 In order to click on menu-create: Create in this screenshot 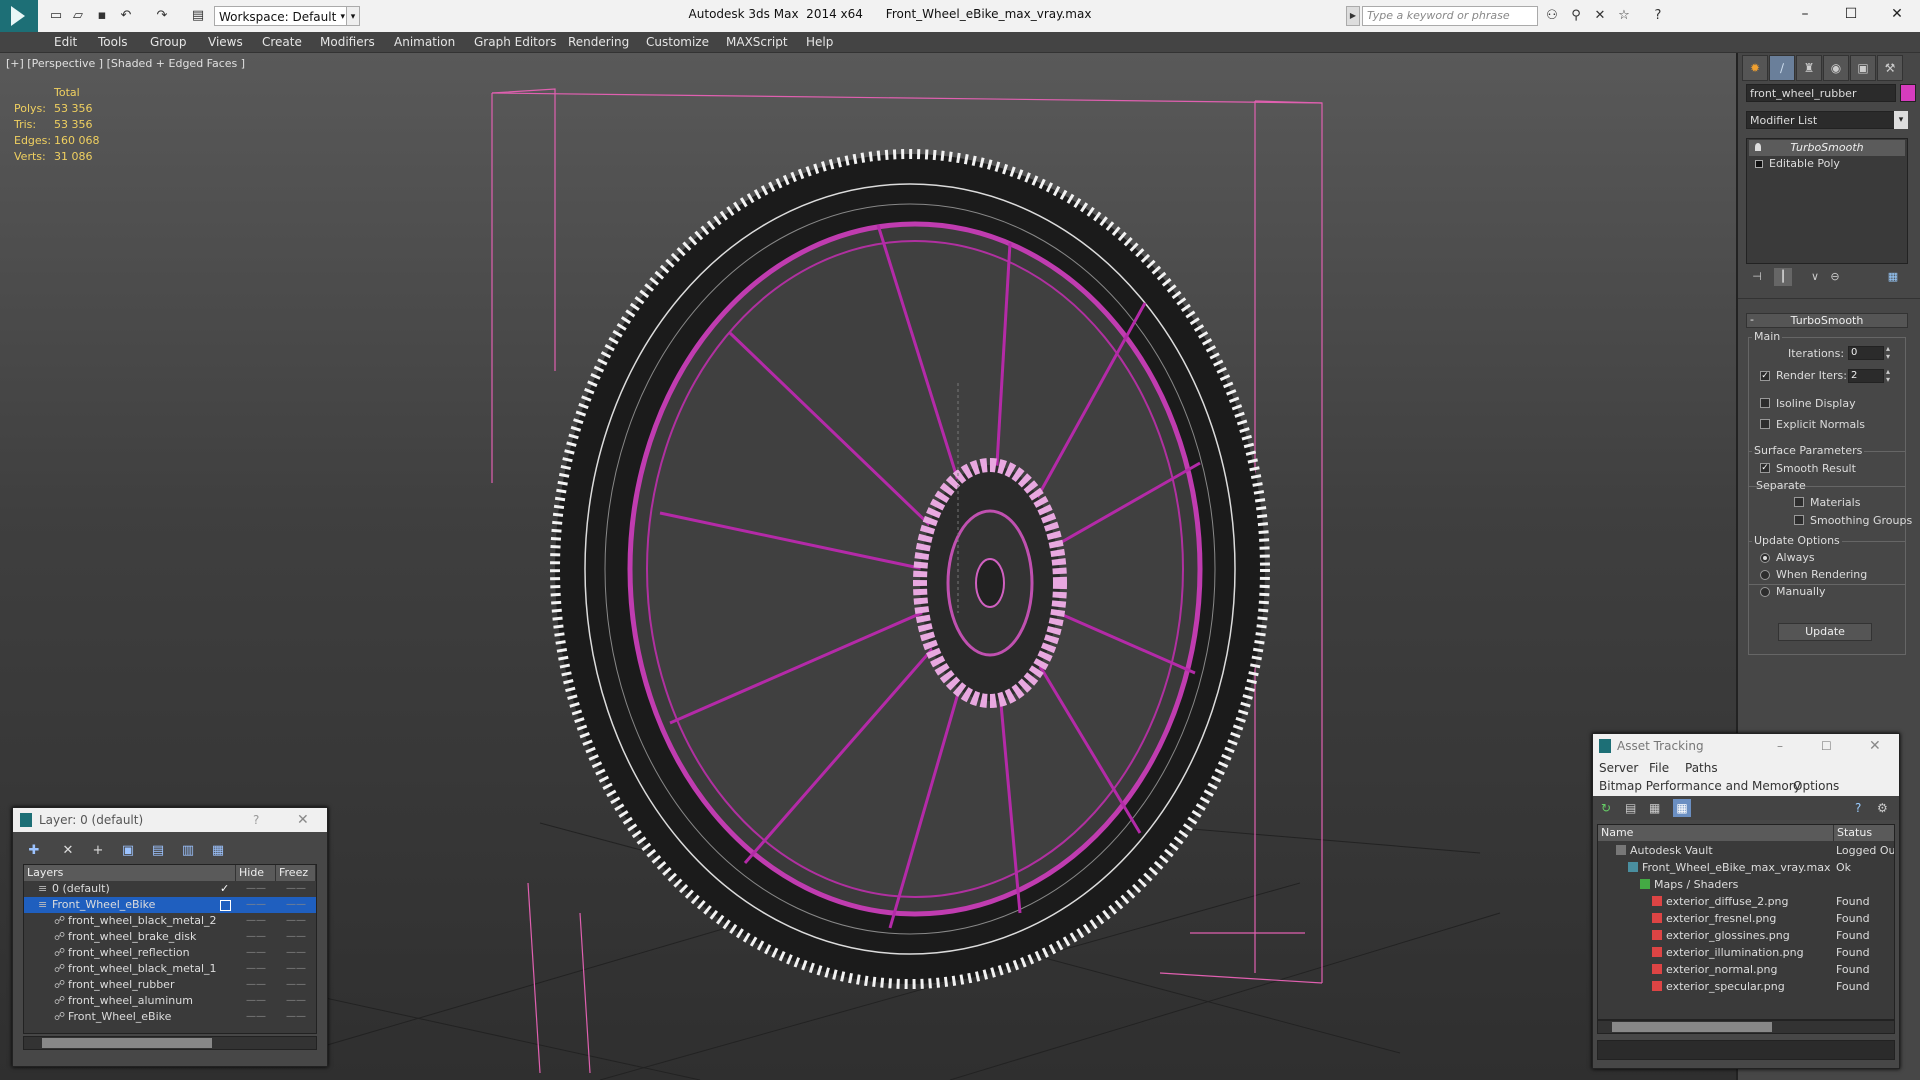, I will do `click(282, 42)`.